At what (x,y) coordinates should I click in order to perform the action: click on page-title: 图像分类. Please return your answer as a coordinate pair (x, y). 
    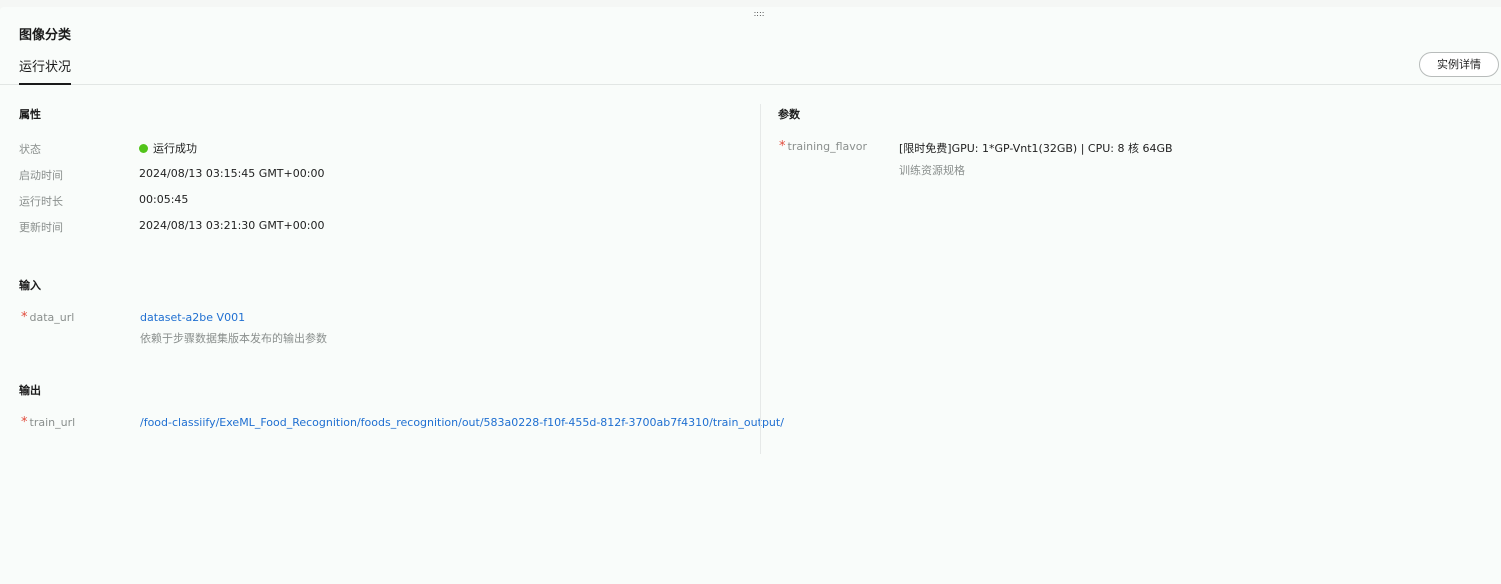
    Looking at the image, I should click on (45, 35).